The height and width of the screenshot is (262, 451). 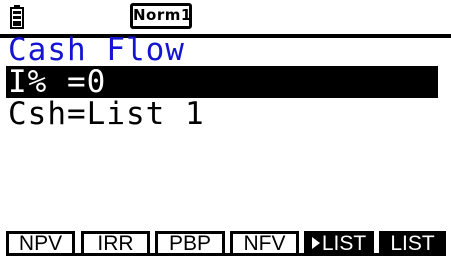 I want to click on npv-key-label: NPV, so click(x=40, y=243).